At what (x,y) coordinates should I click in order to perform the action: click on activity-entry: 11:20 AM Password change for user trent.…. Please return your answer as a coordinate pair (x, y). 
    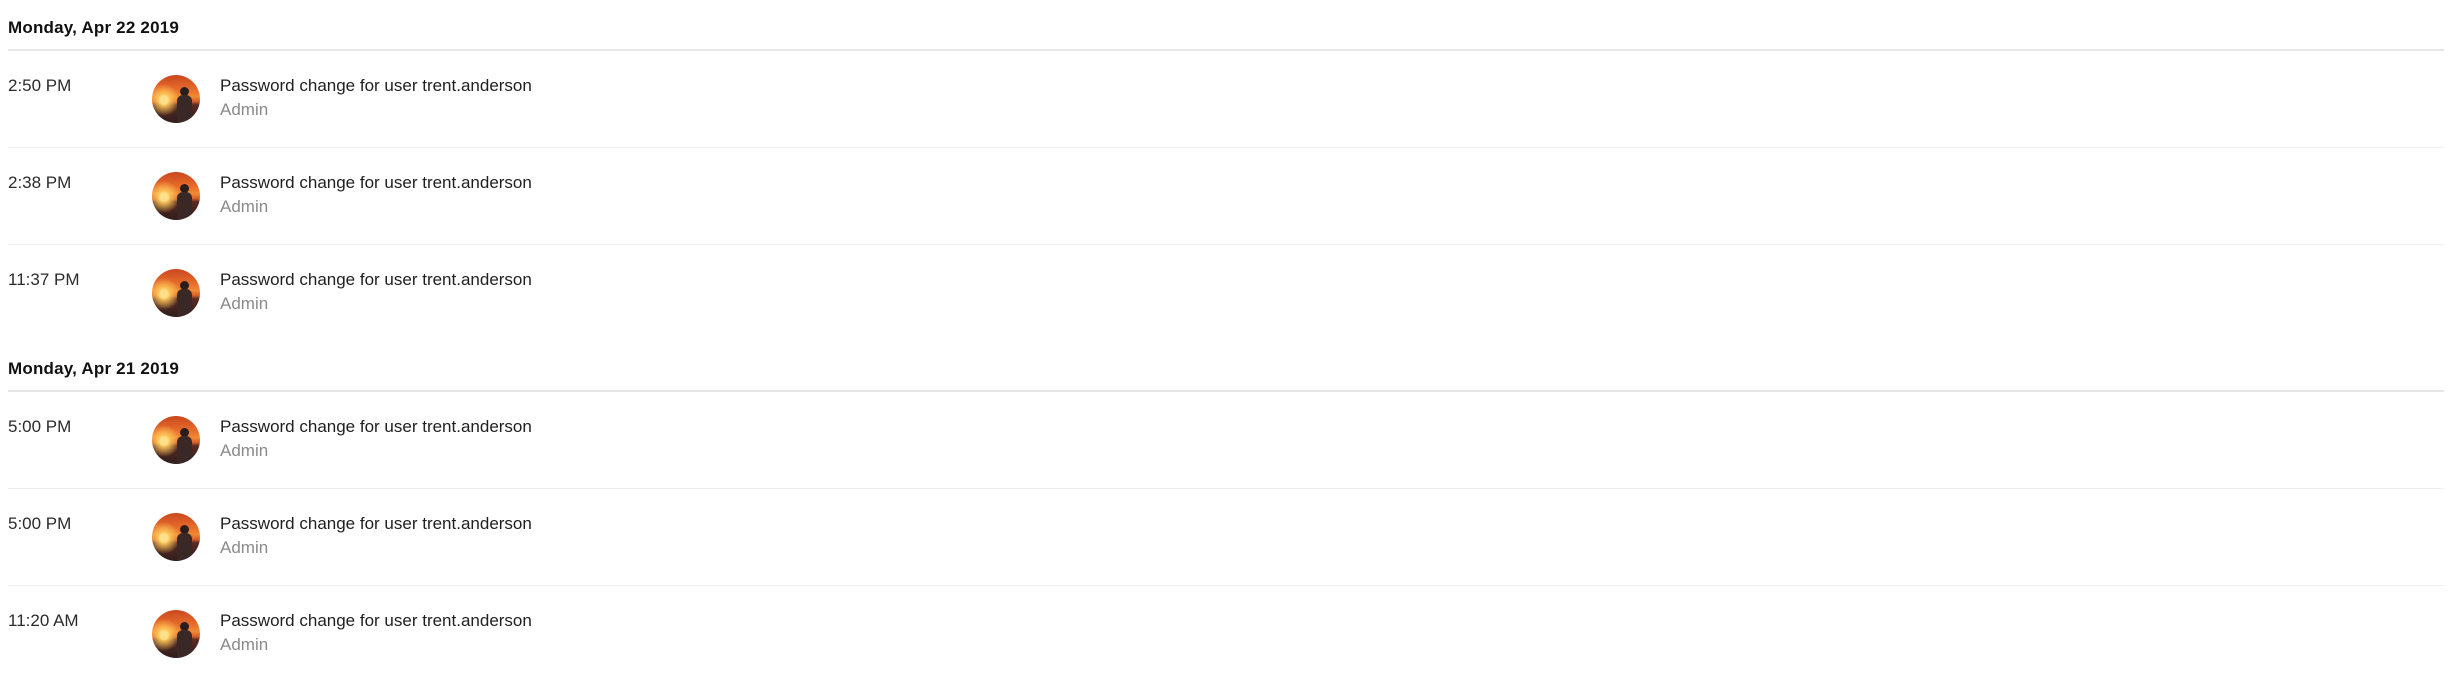
    Looking at the image, I should click on (1226, 634).